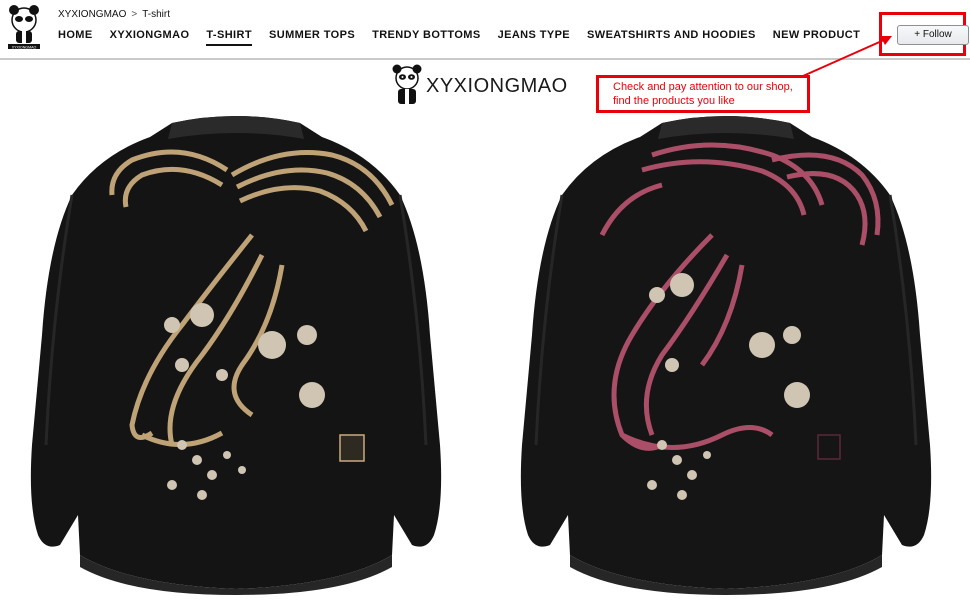  What do you see at coordinates (847, 56) in the screenshot?
I see `arrow-icon` at bounding box center [847, 56].